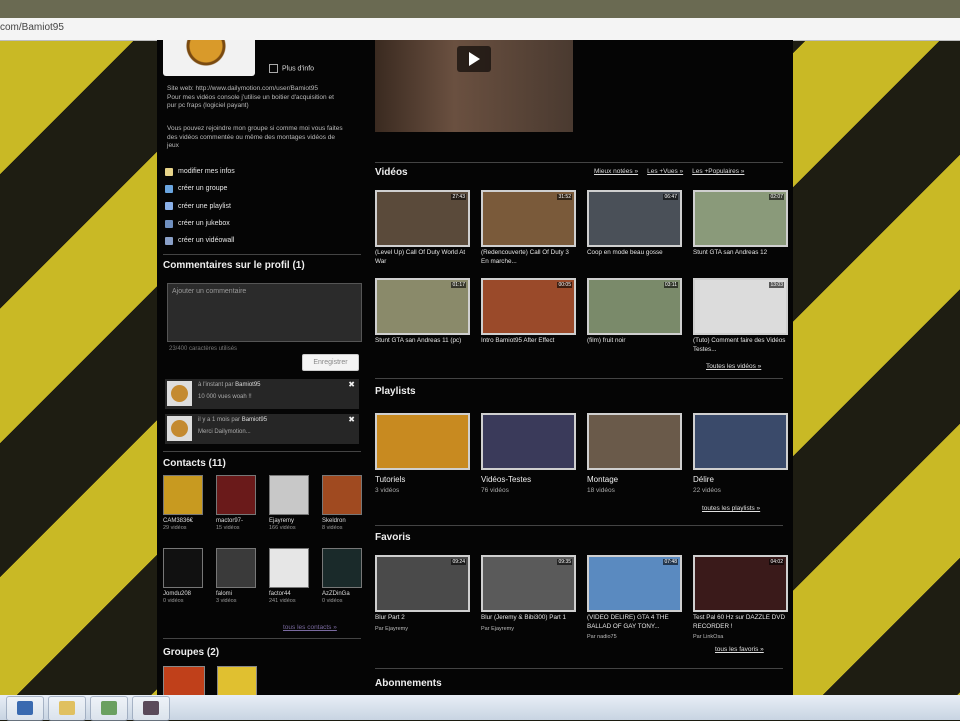  What do you see at coordinates (200, 240) in the screenshot?
I see `action-videowall: créer un vidéowall` at bounding box center [200, 240].